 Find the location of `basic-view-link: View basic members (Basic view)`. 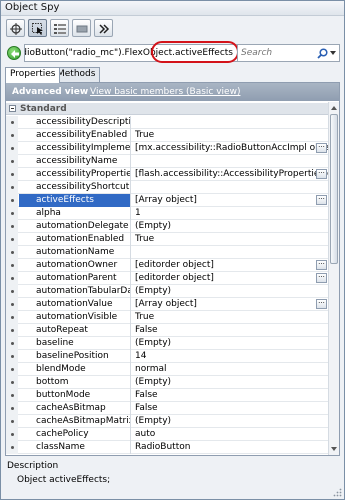

basic-view-link: View basic members (Basic view) is located at coordinates (165, 92).